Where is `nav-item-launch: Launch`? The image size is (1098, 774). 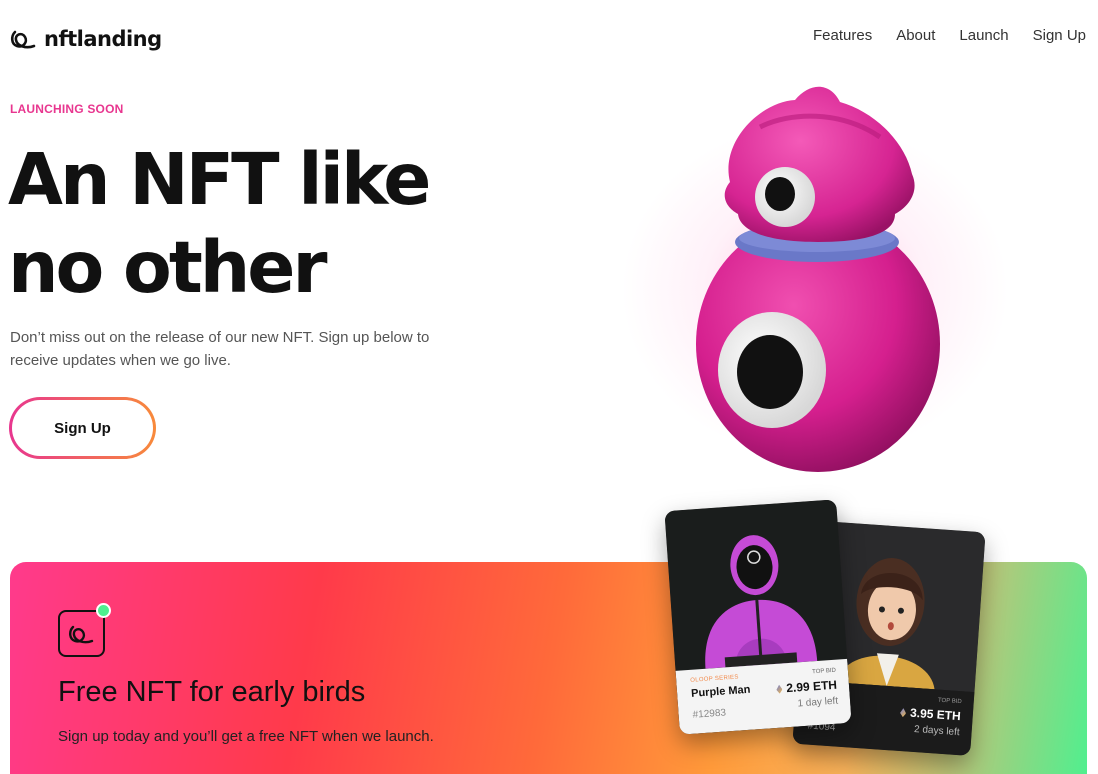
nav-item-launch: Launch is located at coordinates (983, 35).